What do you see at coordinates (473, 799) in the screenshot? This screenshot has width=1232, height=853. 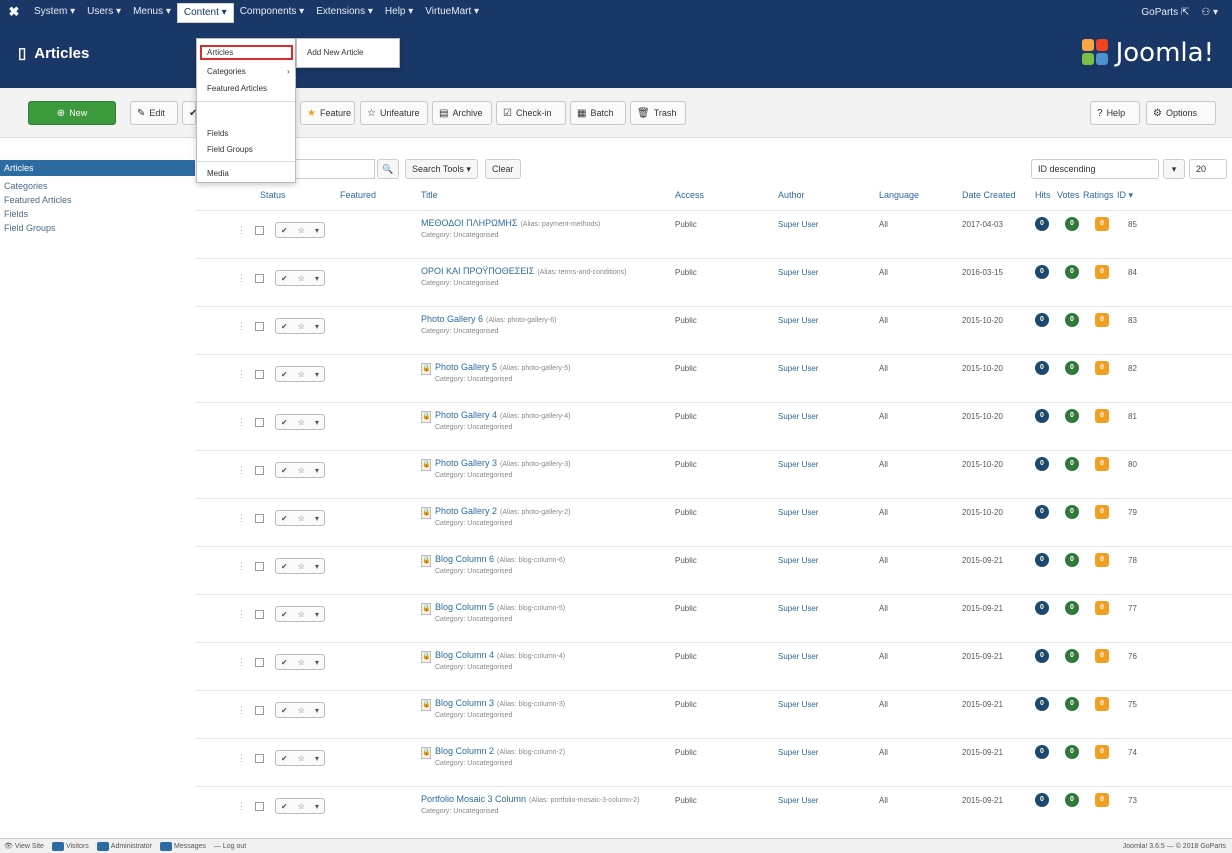 I see `article-title: Portfolio Mosaic 3 Column` at bounding box center [473, 799].